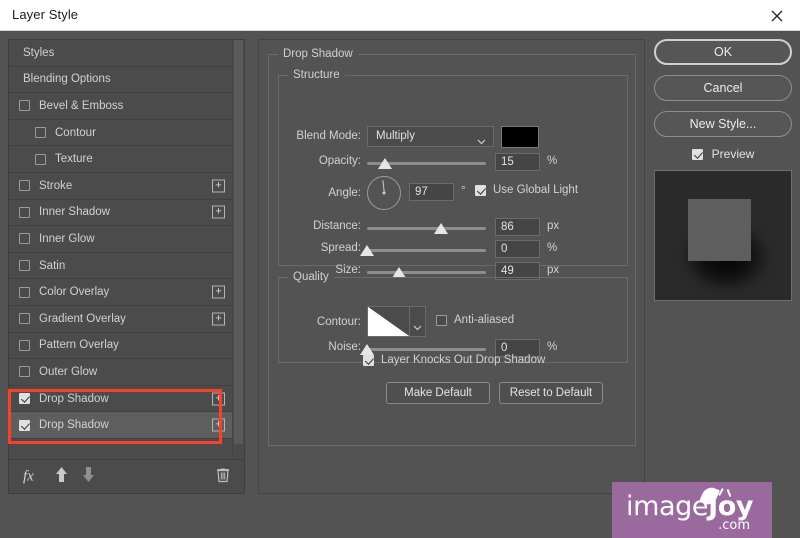 This screenshot has height=538, width=800. What do you see at coordinates (340, 248) in the screenshot?
I see `spread-label: Spread:` at bounding box center [340, 248].